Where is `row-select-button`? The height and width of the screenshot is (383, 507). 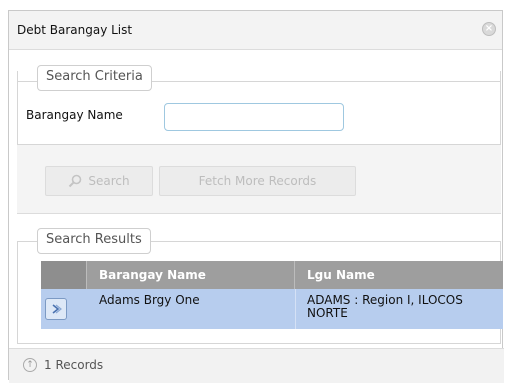
row-select-button is located at coordinates (56, 309).